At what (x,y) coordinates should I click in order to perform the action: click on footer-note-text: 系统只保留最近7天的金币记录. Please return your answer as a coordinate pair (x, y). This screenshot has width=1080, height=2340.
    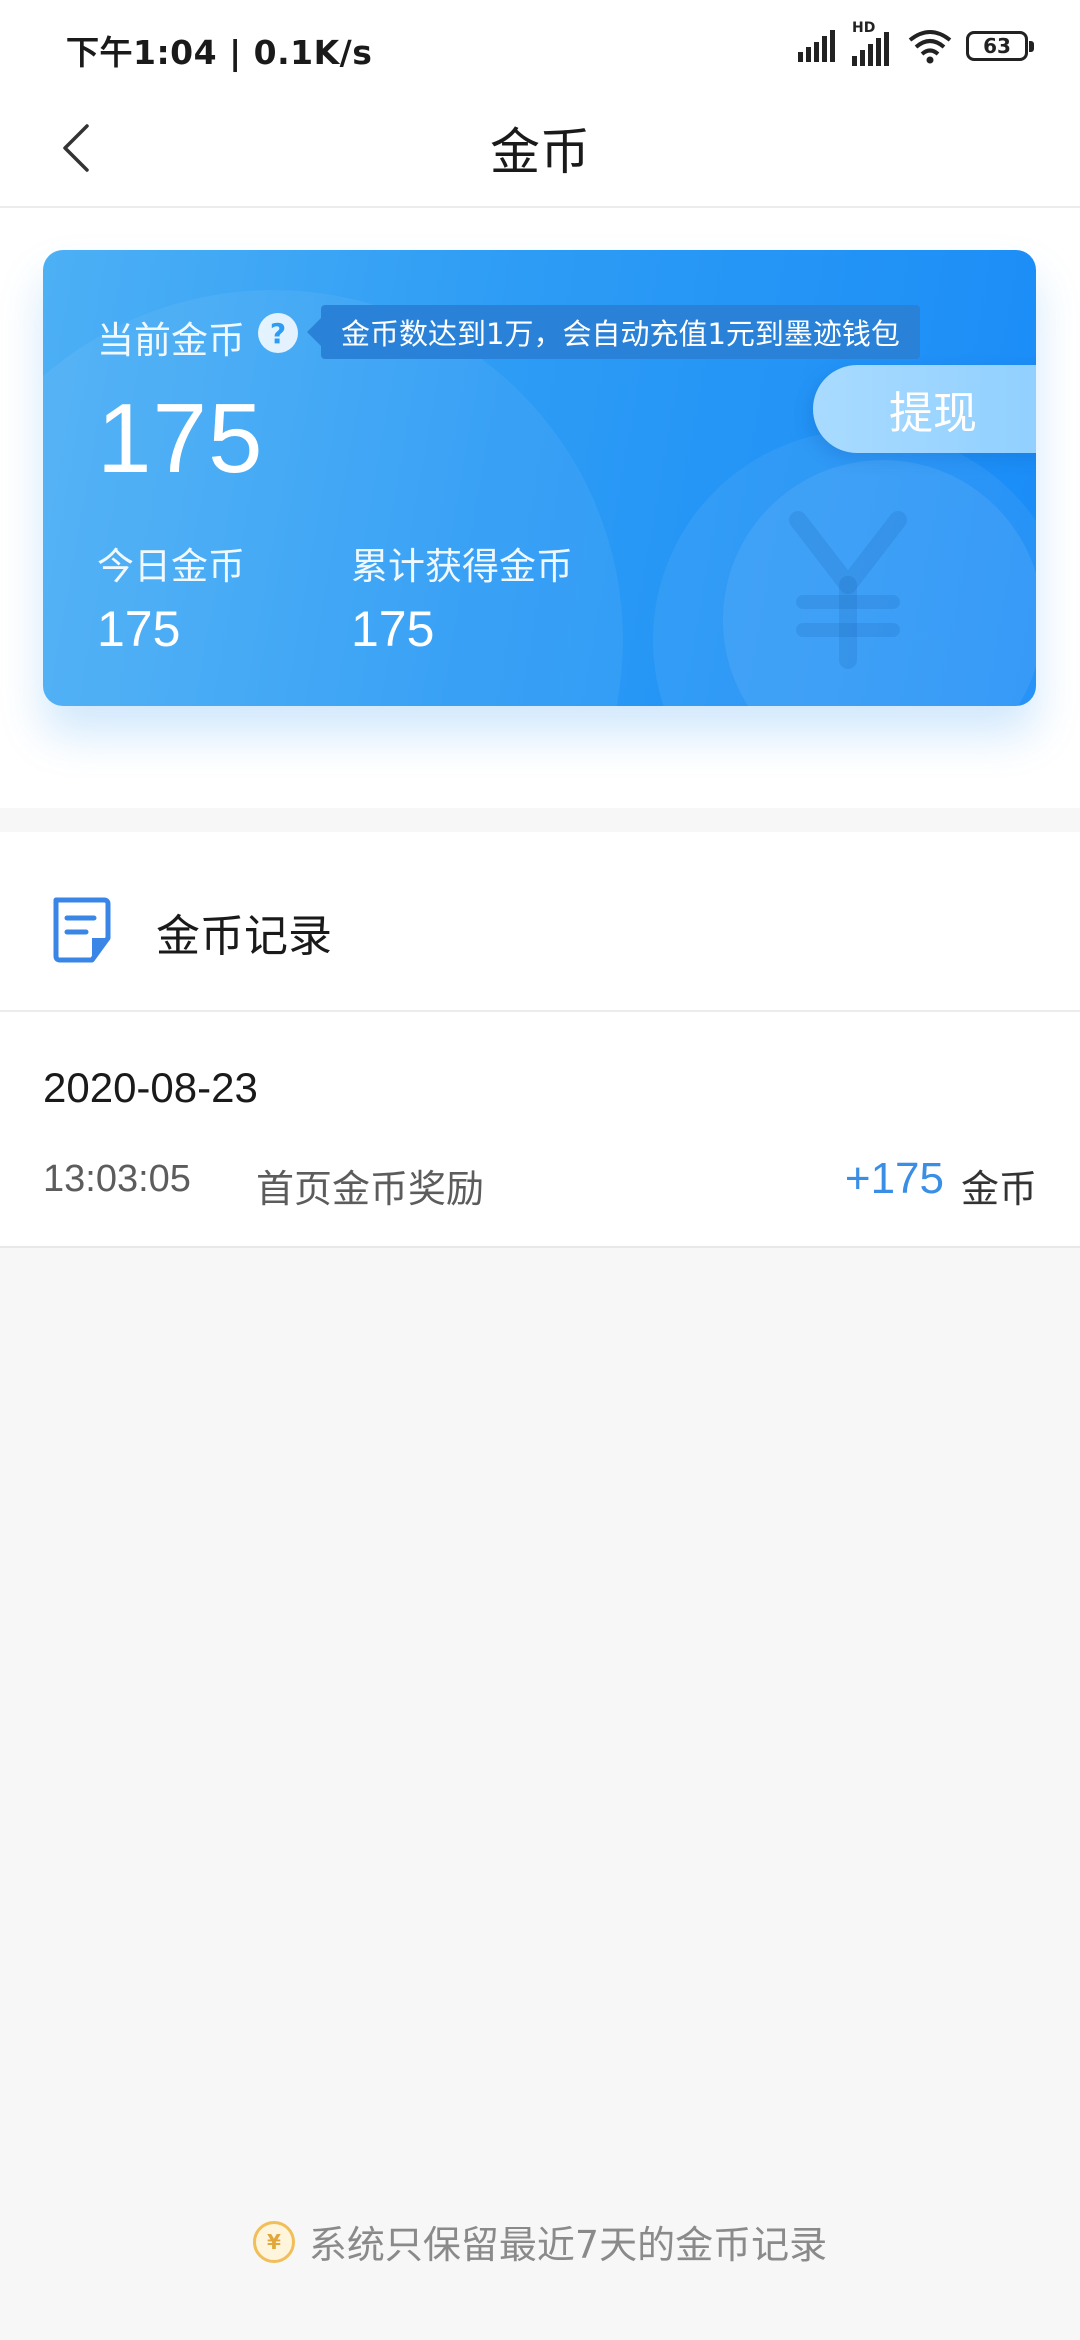
    Looking at the image, I should click on (568, 2245).